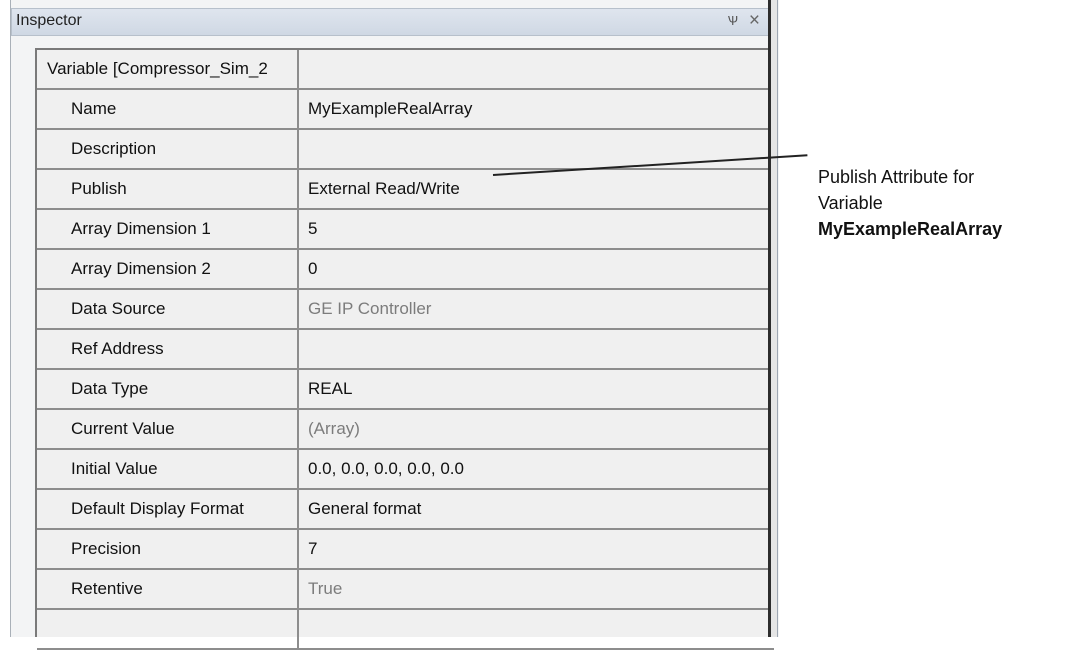  I want to click on property-name, so click(168, 629).